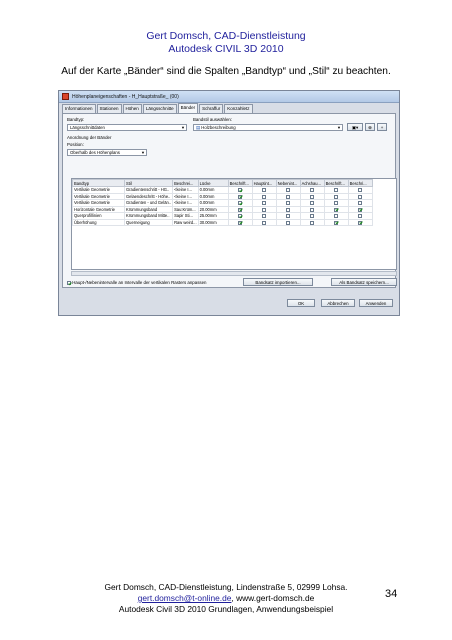 The height and width of the screenshot is (640, 452). What do you see at coordinates (65, 96) in the screenshot?
I see `app-icon` at bounding box center [65, 96].